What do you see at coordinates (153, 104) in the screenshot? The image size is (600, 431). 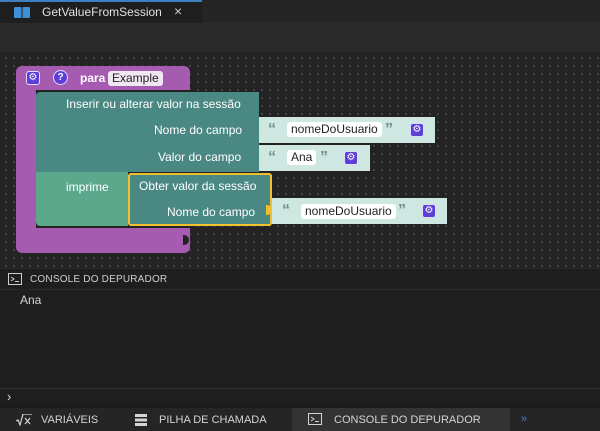 I see `set-session-title: Inserir ou alterar valor na sessão` at bounding box center [153, 104].